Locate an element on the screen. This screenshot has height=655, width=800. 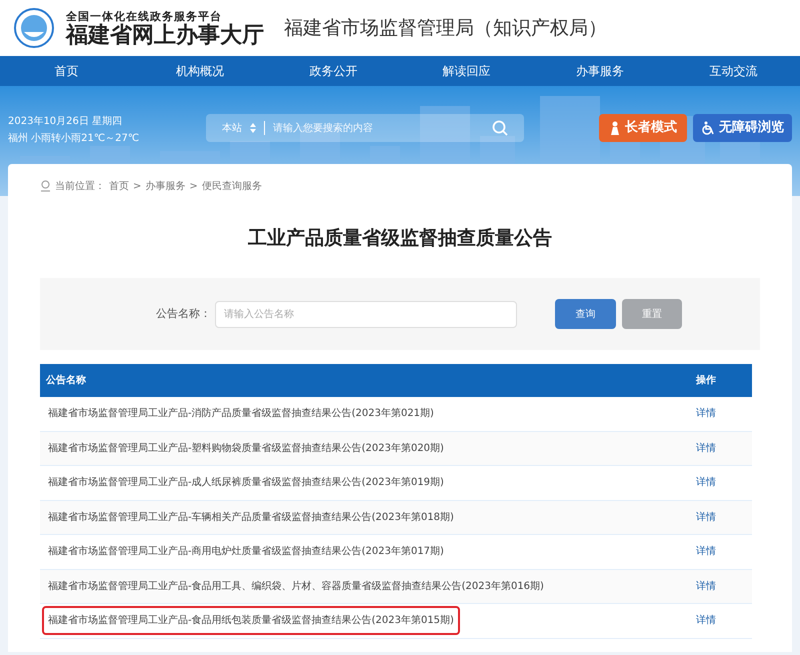
notice-title: 福建省市场监督管理局工业产品-消防产品质量省级监督抽查结果公告(2023年第021期) is located at coordinates (241, 414).